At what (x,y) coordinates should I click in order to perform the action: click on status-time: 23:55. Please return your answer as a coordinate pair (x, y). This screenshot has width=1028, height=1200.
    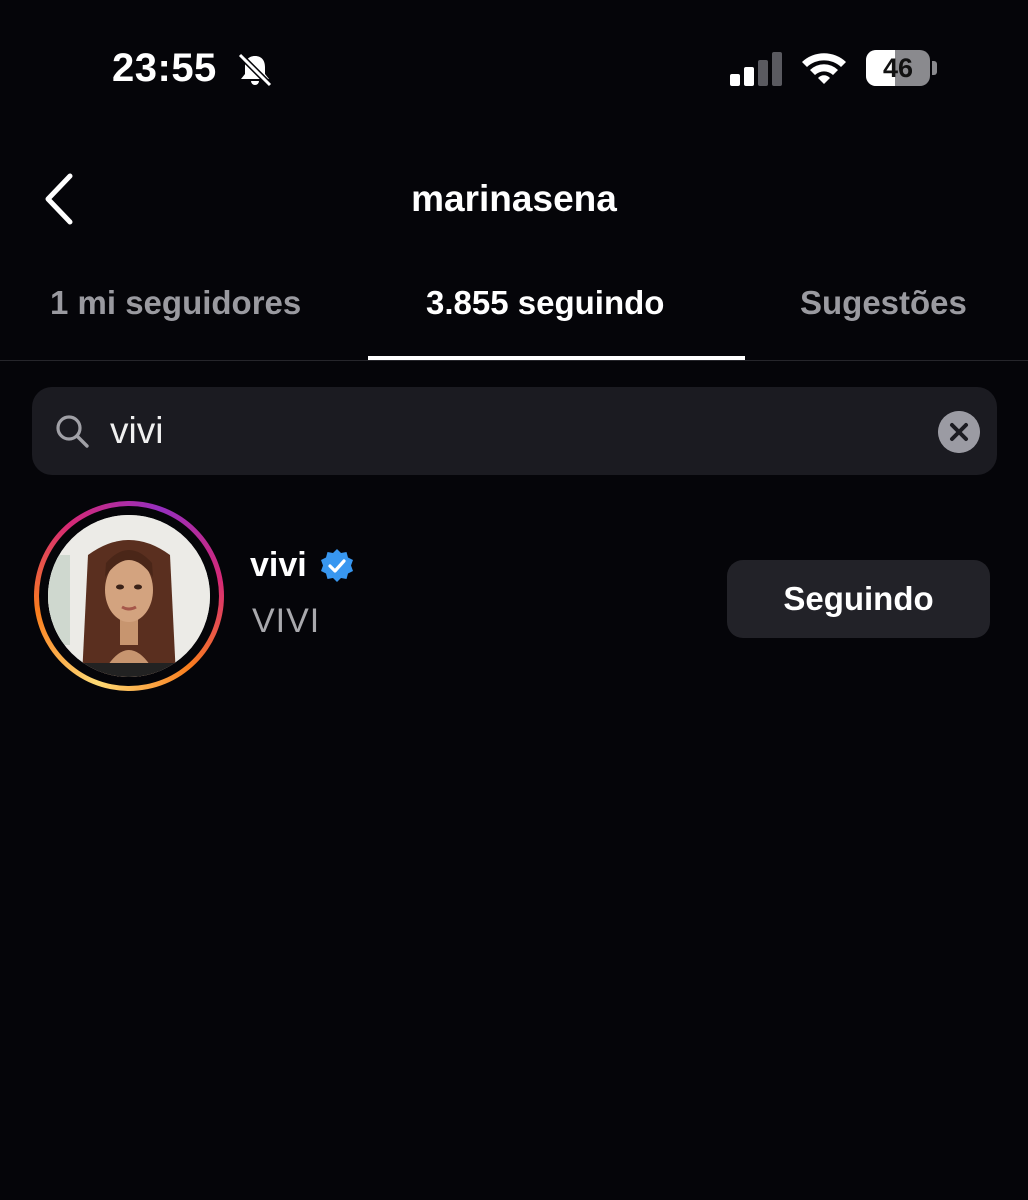
    Looking at the image, I should click on (164, 68).